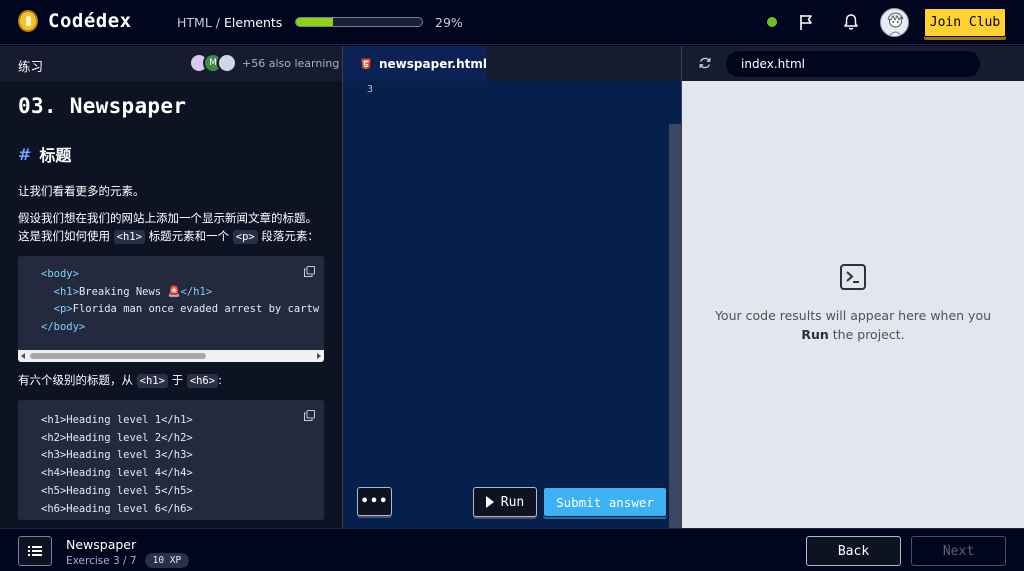 The image size is (1024, 571). I want to click on course-progress-bar, so click(359, 22).